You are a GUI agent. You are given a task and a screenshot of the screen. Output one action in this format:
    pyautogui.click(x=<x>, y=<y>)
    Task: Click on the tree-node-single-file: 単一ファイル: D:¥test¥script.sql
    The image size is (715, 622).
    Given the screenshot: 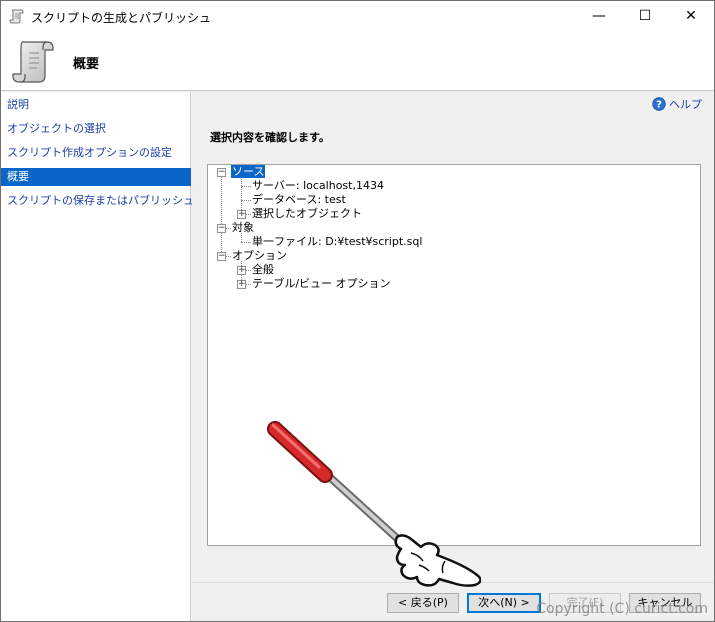 What is the action you would take?
    pyautogui.click(x=337, y=242)
    